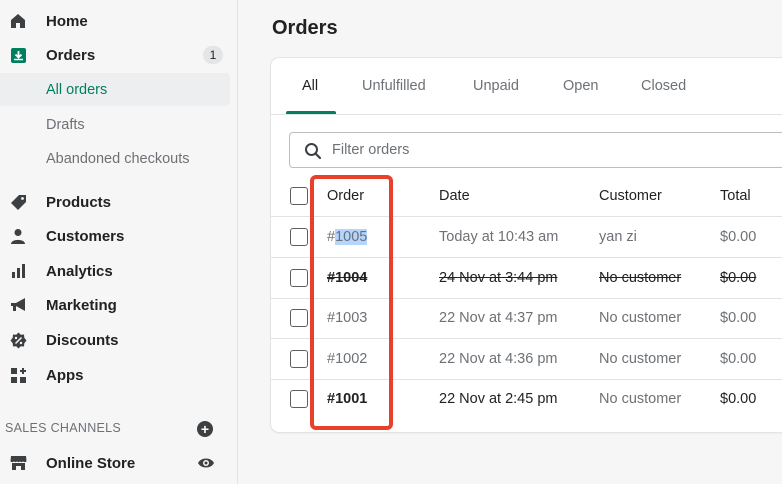 Image resolution: width=782 pixels, height=484 pixels. What do you see at coordinates (119, 21) in the screenshot?
I see `sidebar-item-home: Home` at bounding box center [119, 21].